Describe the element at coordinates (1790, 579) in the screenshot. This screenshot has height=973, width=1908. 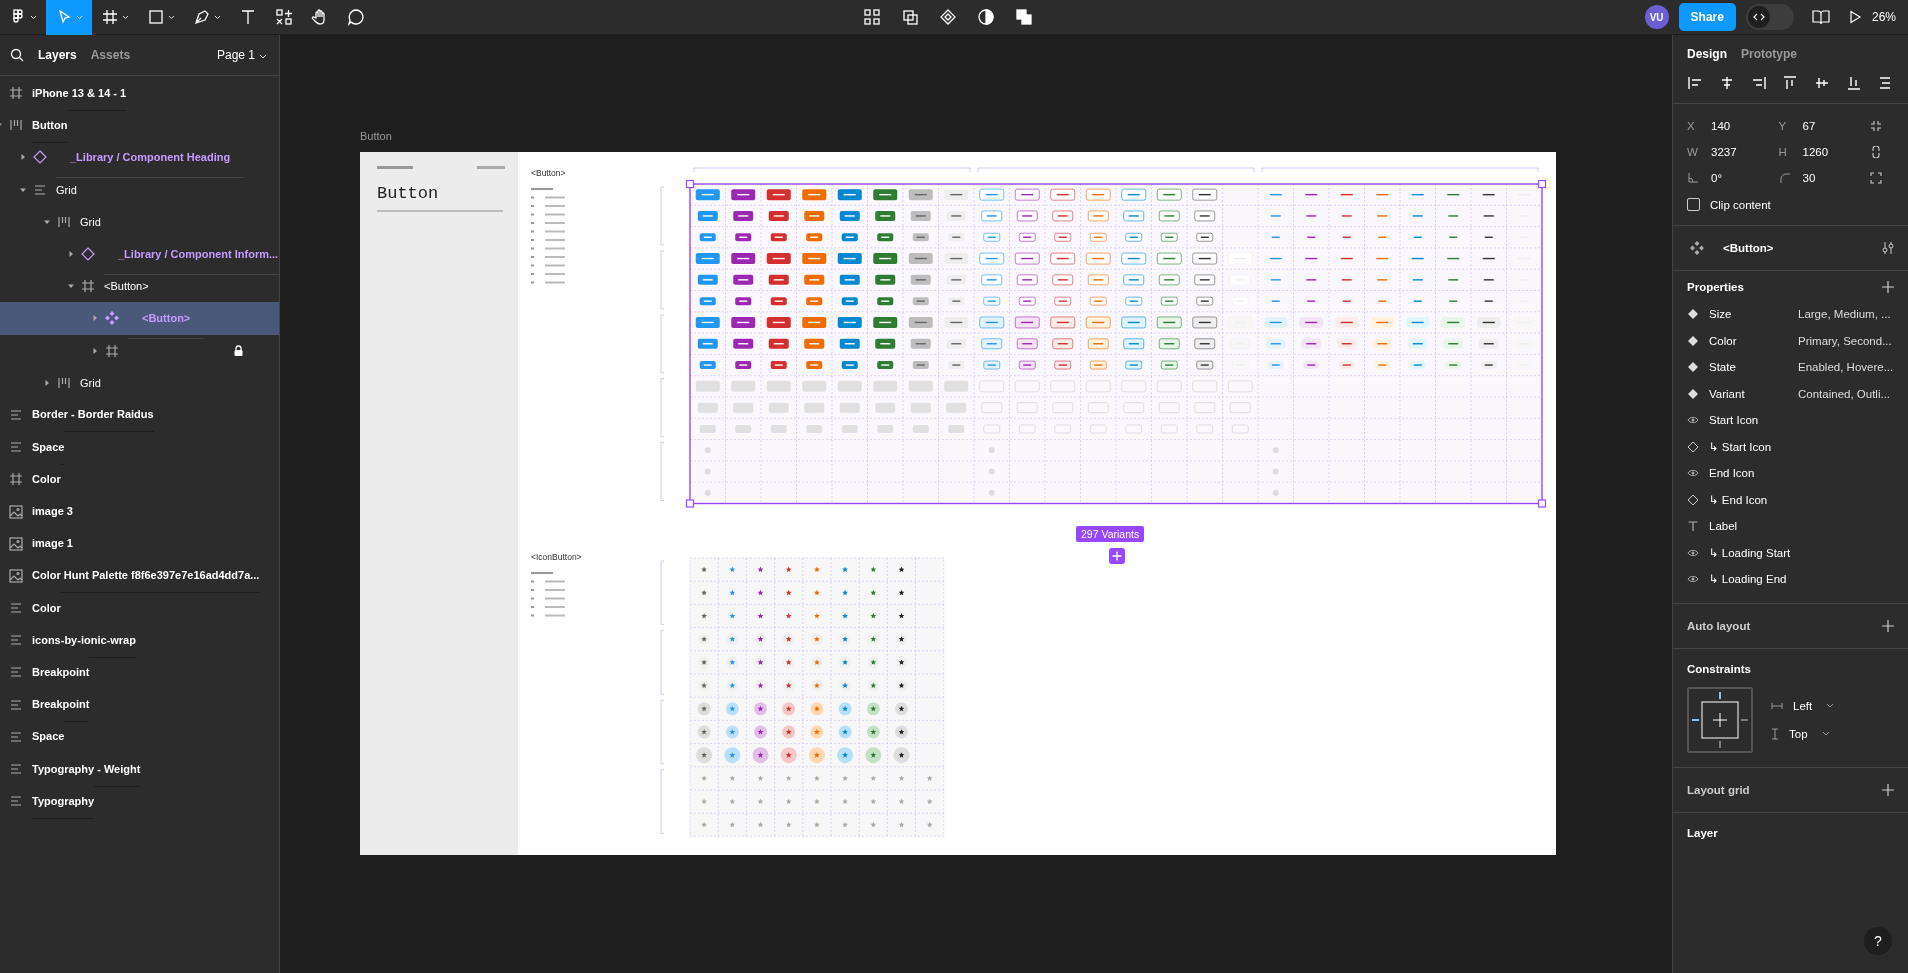
I see `component-property: ↳ Loading End` at that location.